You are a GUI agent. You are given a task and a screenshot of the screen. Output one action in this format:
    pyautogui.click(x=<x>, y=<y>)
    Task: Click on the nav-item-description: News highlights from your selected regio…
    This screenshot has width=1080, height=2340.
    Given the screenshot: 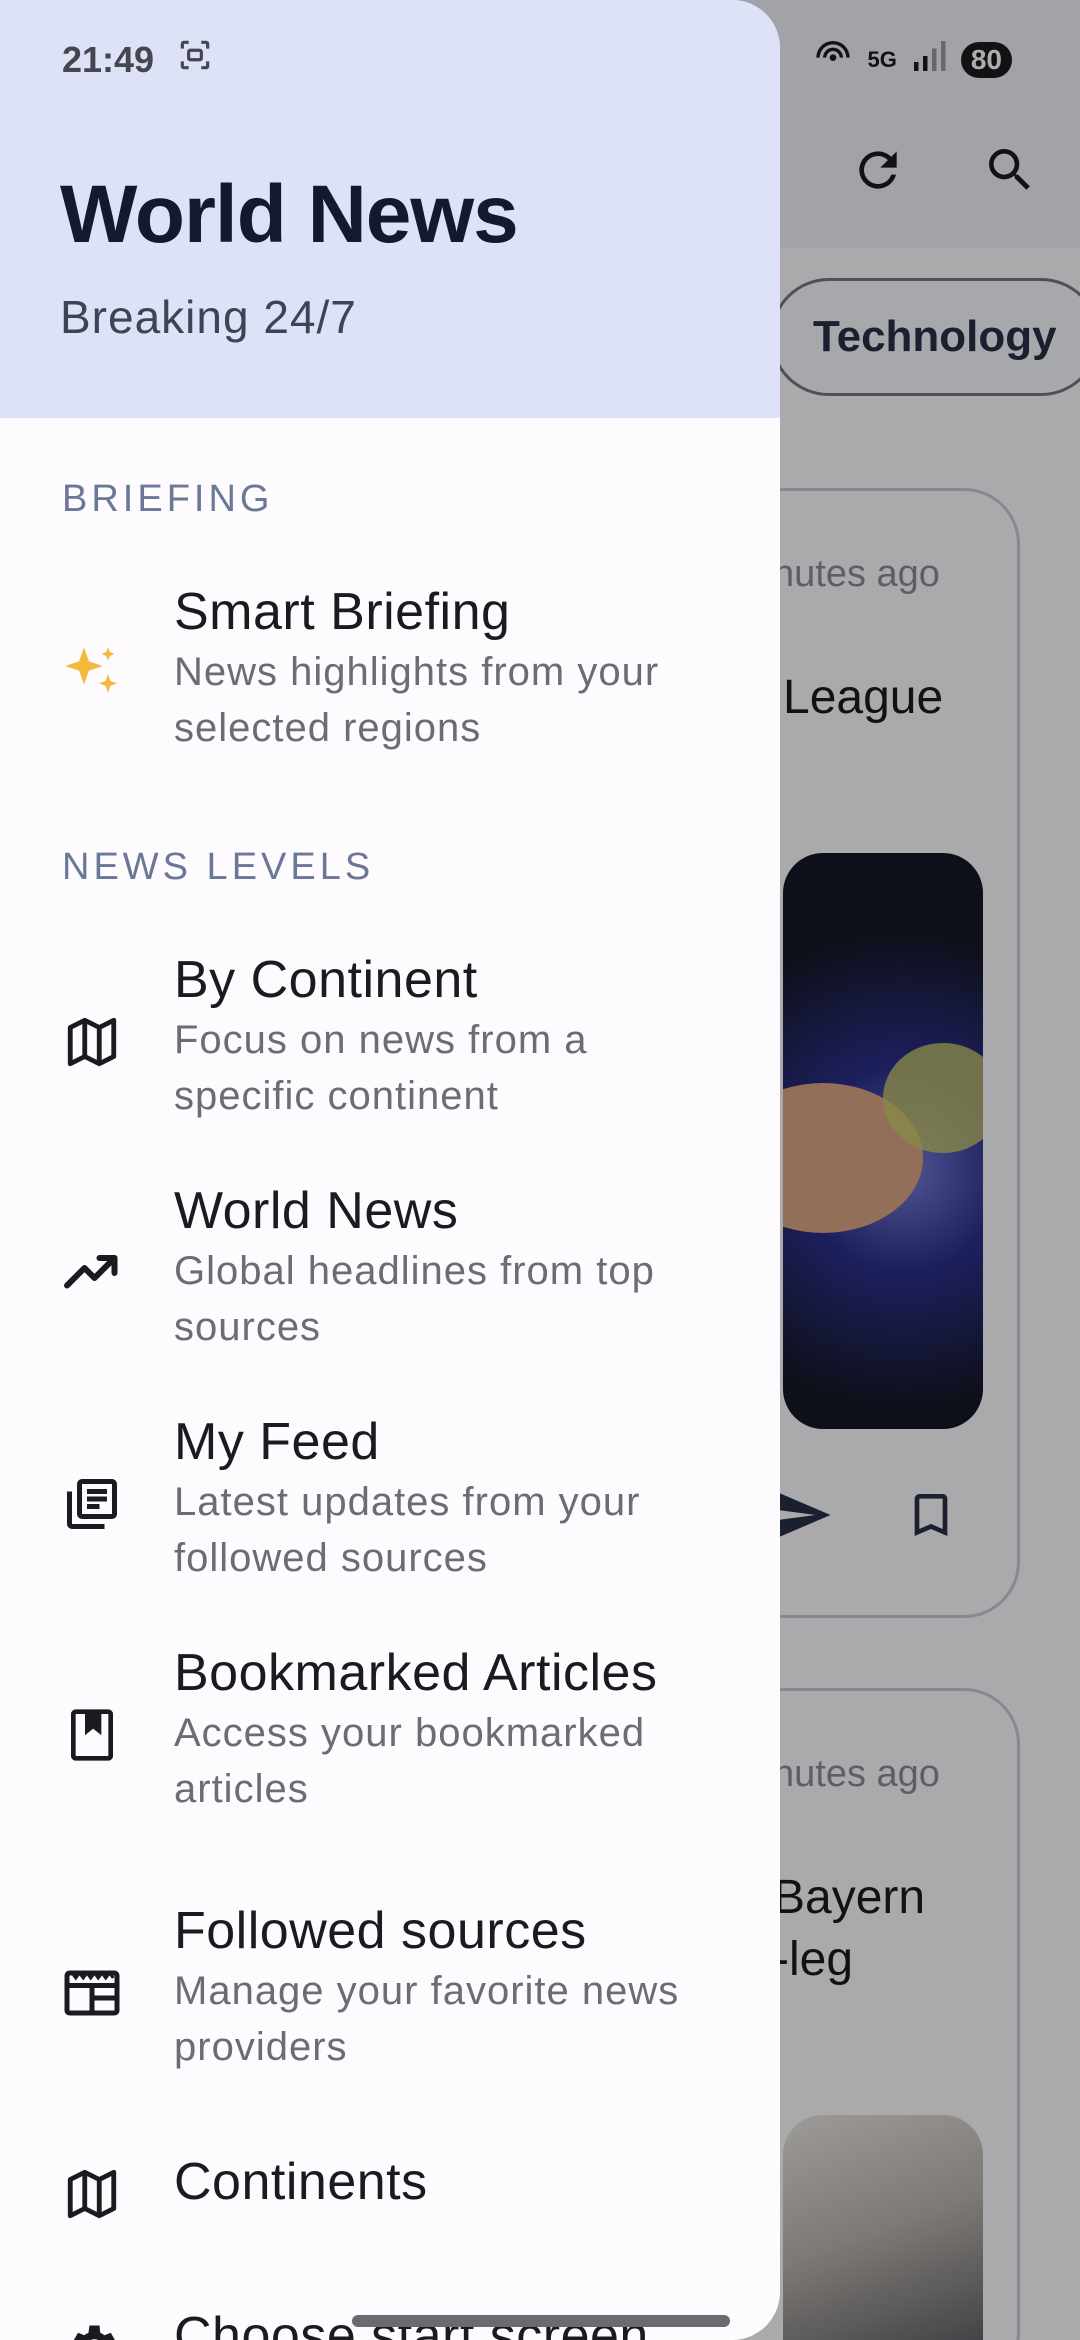 What is the action you would take?
    pyautogui.click(x=417, y=700)
    